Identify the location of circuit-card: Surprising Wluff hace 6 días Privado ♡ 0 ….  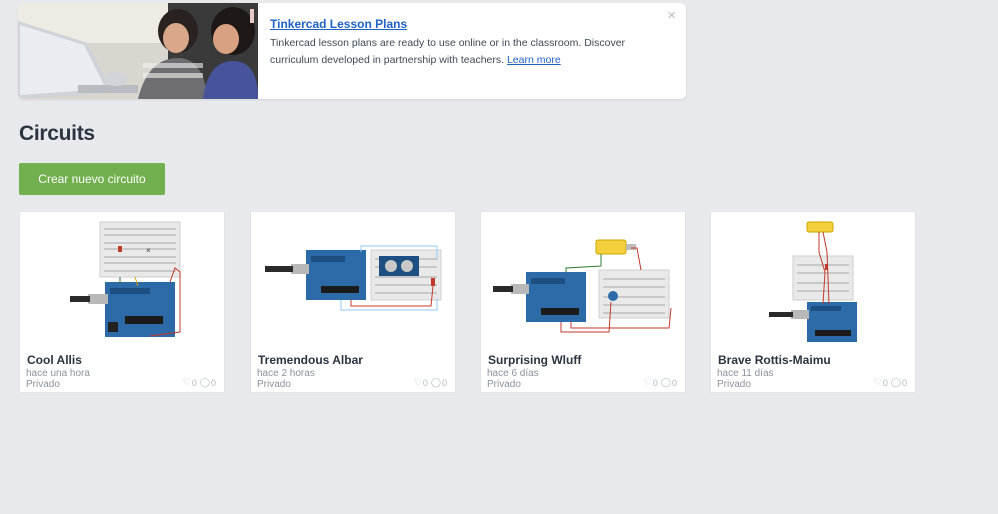
(583, 302).